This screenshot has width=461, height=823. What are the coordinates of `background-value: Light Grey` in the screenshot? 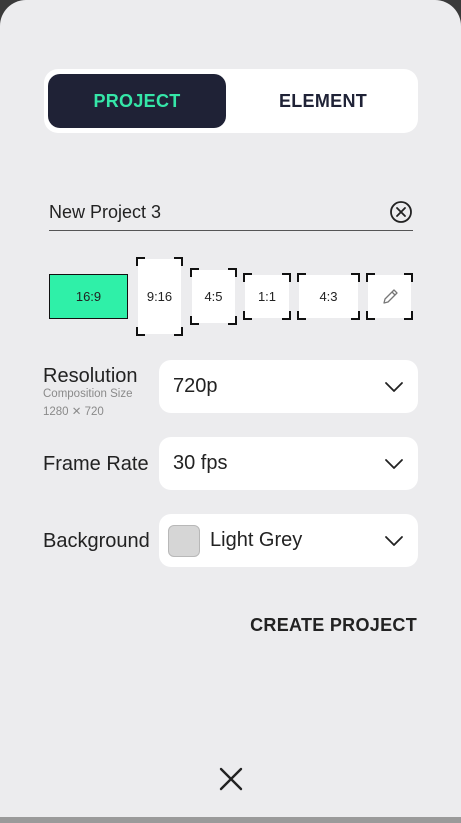 It's located at (256, 540).